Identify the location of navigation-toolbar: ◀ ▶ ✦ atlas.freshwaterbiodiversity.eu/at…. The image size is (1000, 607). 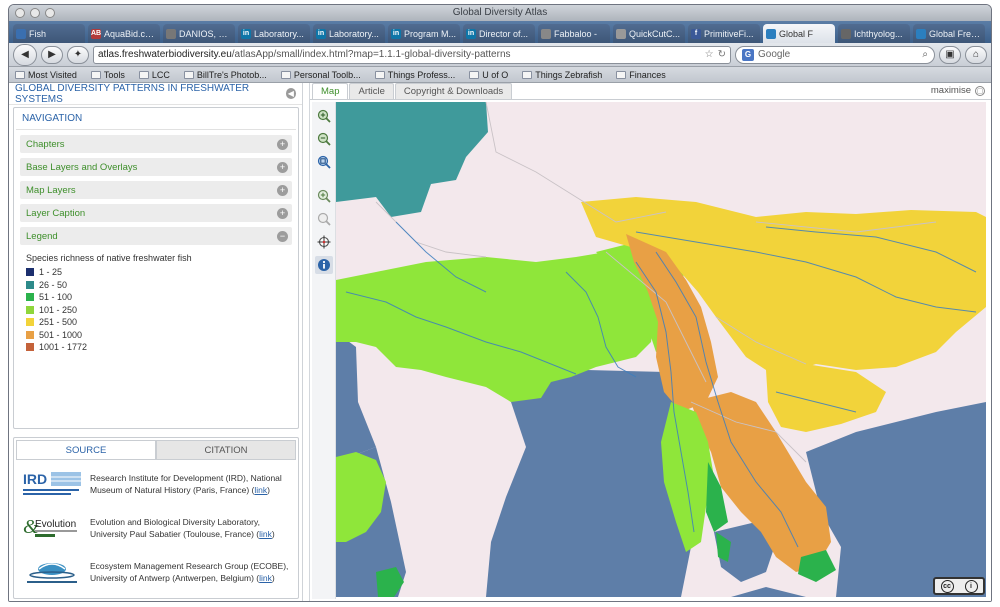
(500, 55).